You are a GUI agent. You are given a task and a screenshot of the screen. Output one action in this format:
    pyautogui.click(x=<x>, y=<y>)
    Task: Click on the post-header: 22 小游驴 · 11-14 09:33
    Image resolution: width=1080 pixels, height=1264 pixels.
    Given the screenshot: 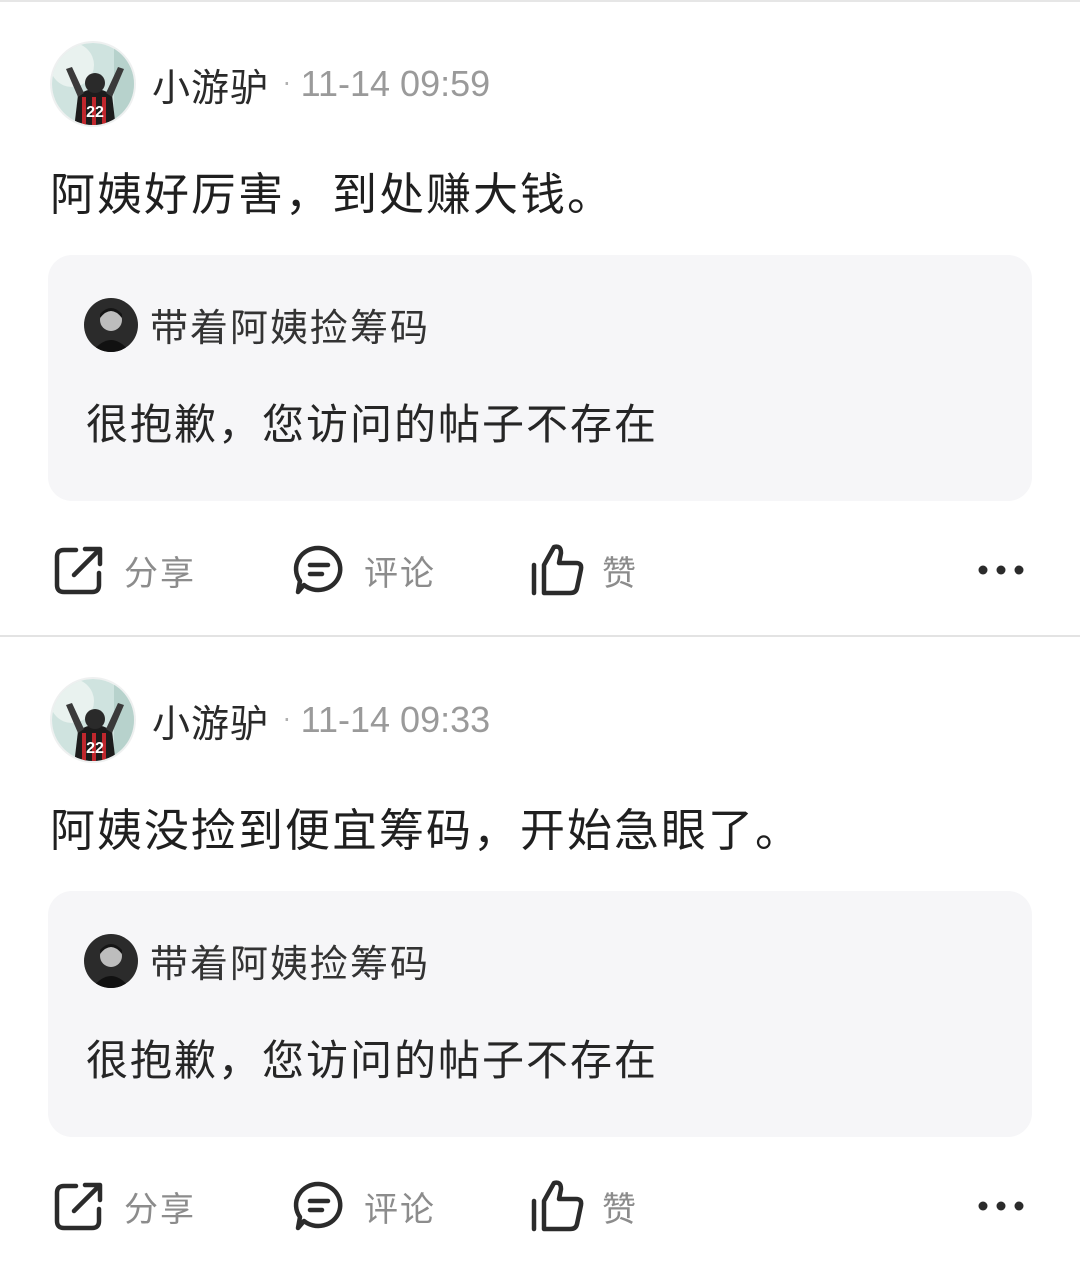 What is the action you would take?
    pyautogui.click(x=270, y=720)
    